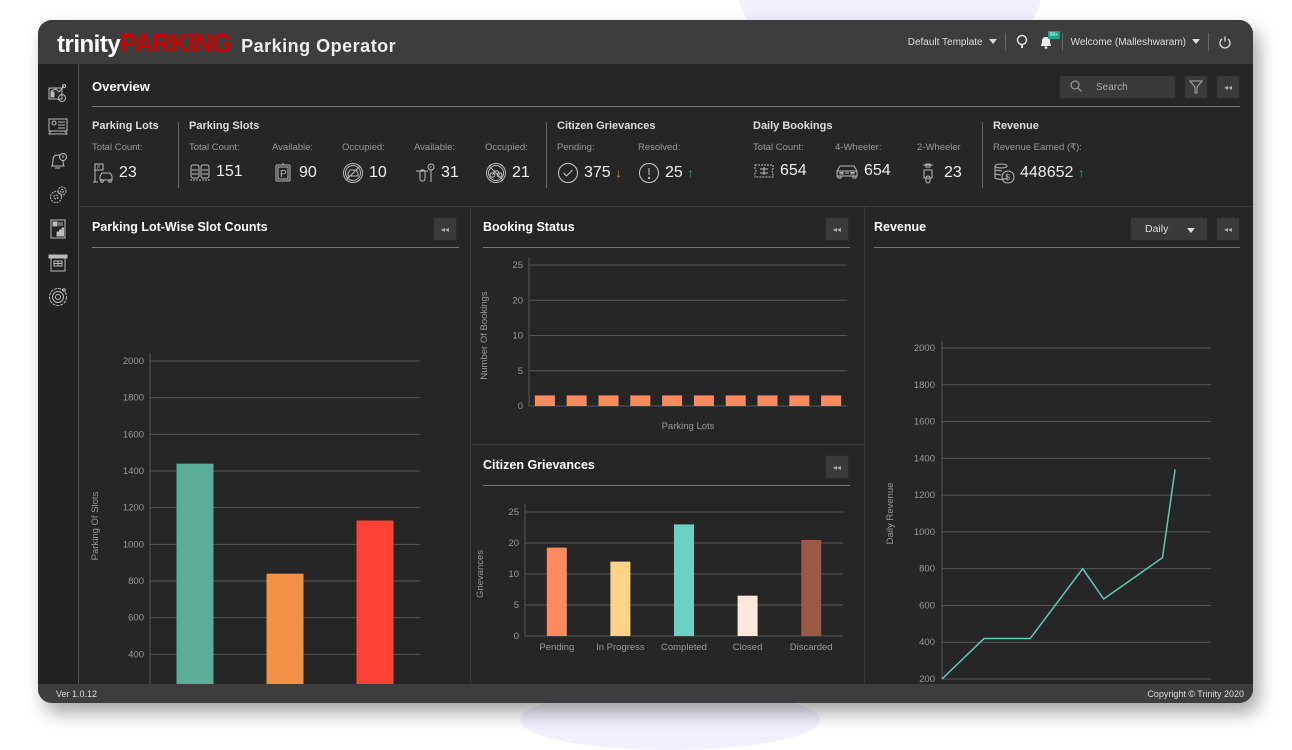 The height and width of the screenshot is (750, 1292). Describe the element at coordinates (924, 422) in the screenshot. I see `y-tick-label: 1600` at that location.